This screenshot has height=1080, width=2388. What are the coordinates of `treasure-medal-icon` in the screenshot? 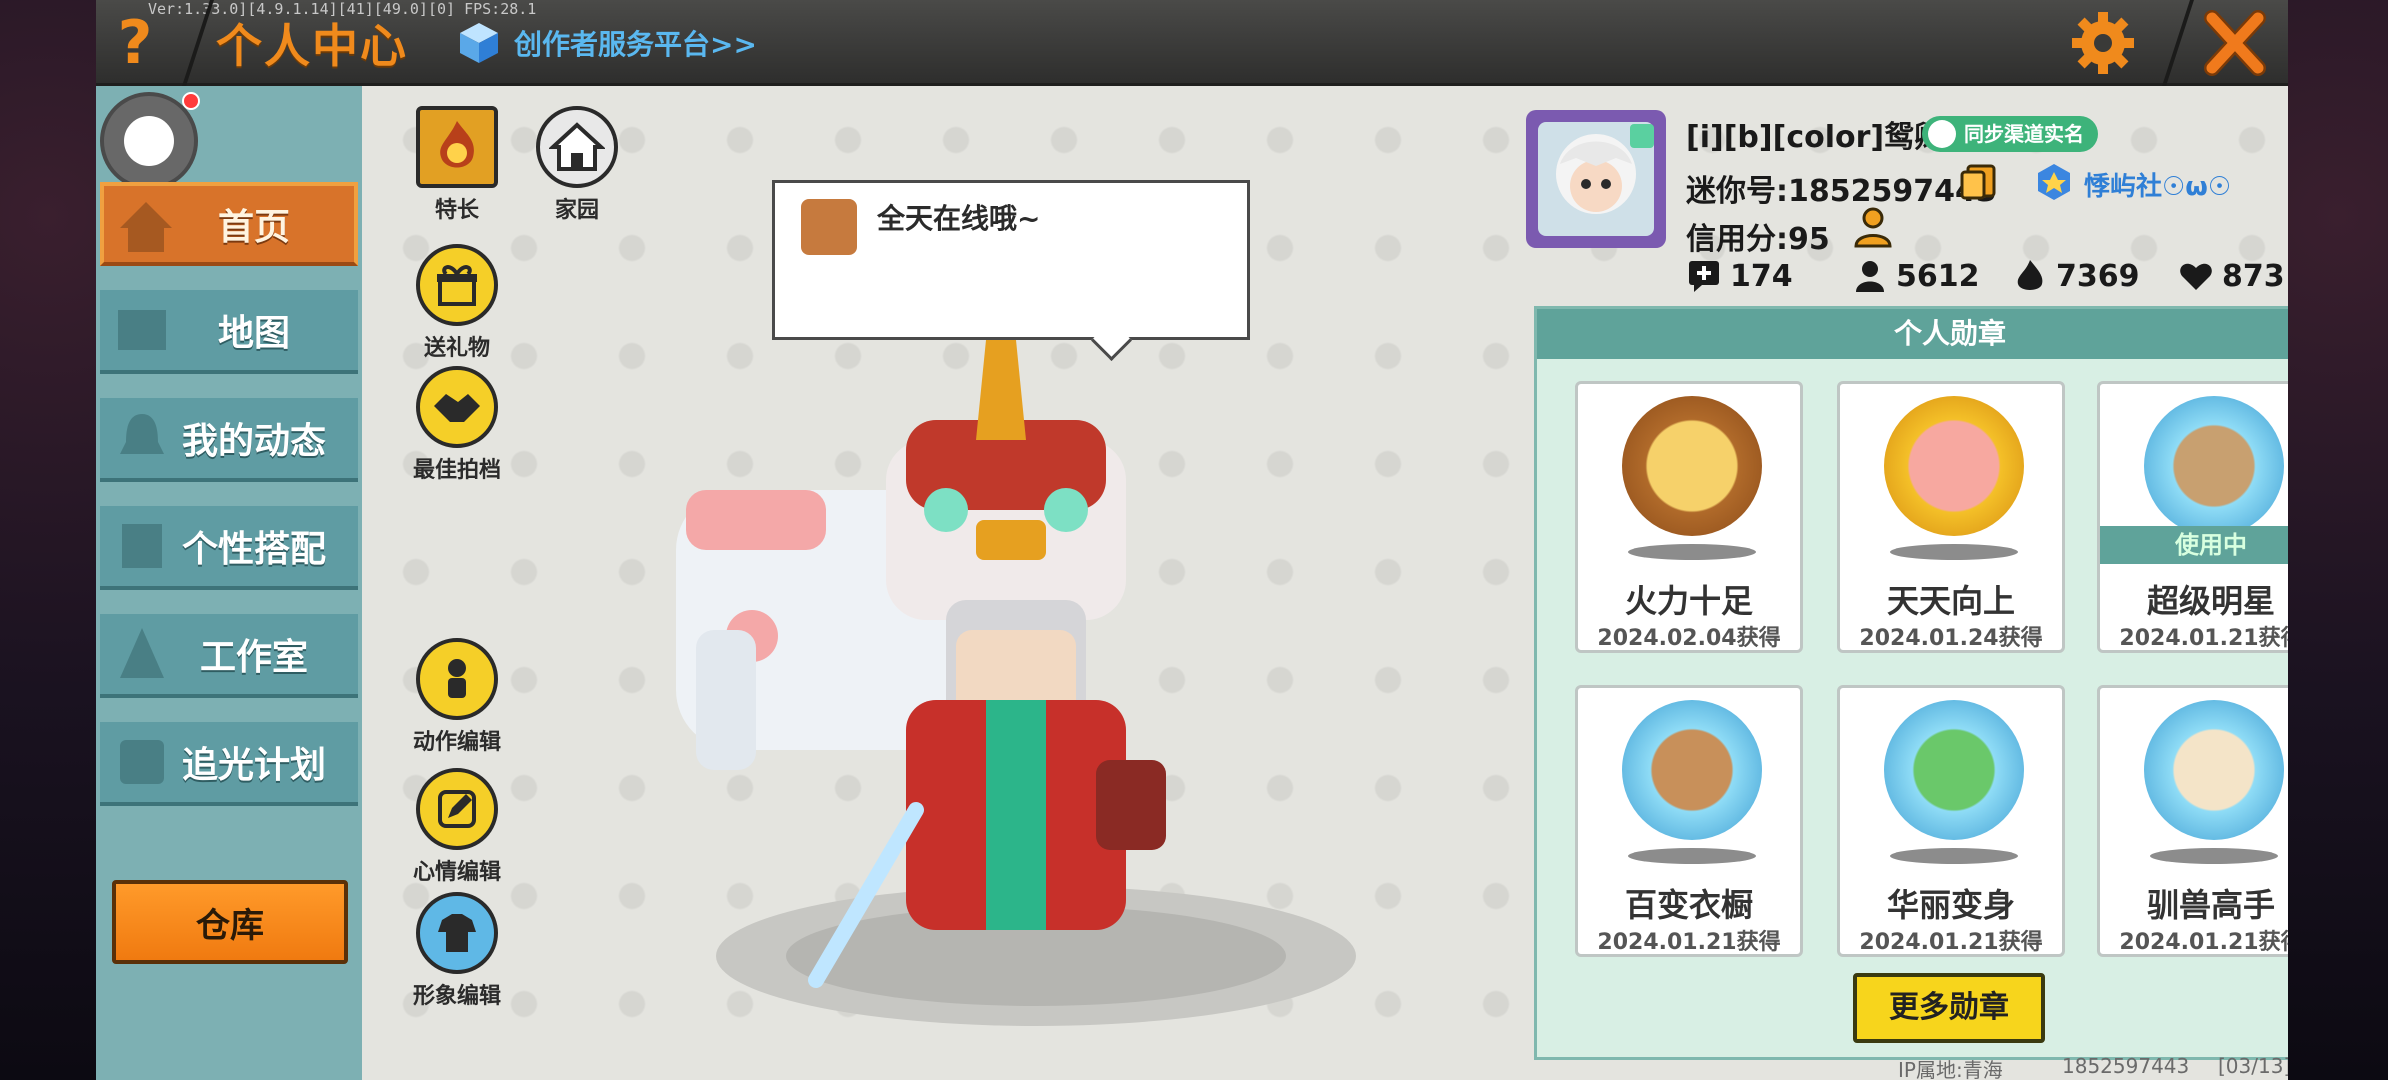 It's located at (1692, 466).